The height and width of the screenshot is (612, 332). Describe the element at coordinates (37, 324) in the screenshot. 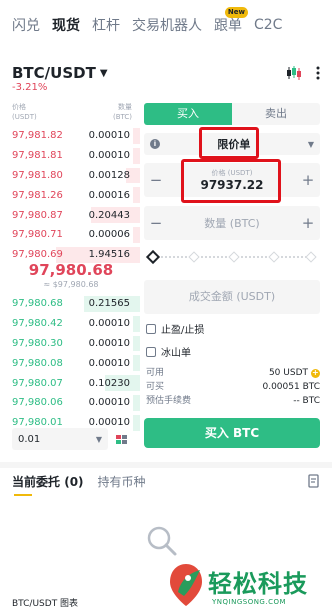

I see `bid-price: 97,980.42` at that location.